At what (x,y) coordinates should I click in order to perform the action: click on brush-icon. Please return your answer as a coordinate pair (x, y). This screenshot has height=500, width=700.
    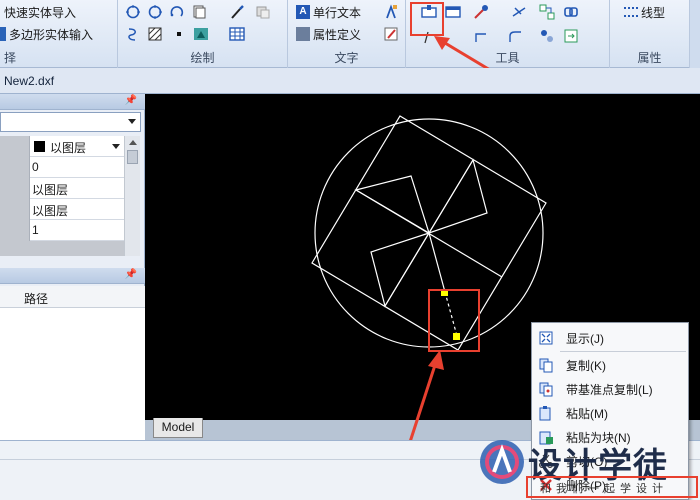
    Looking at the image, I should click on (237, 12).